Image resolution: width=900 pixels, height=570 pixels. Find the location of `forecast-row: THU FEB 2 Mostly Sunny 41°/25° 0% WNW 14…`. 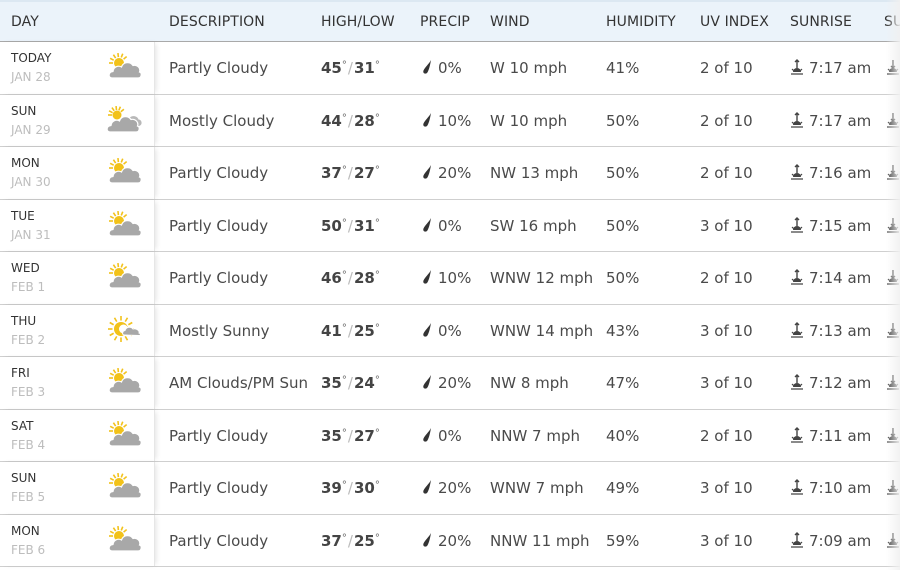

forecast-row: THU FEB 2 Mostly Sunny 41°/25° 0% WNW 14… is located at coordinates (450, 330).